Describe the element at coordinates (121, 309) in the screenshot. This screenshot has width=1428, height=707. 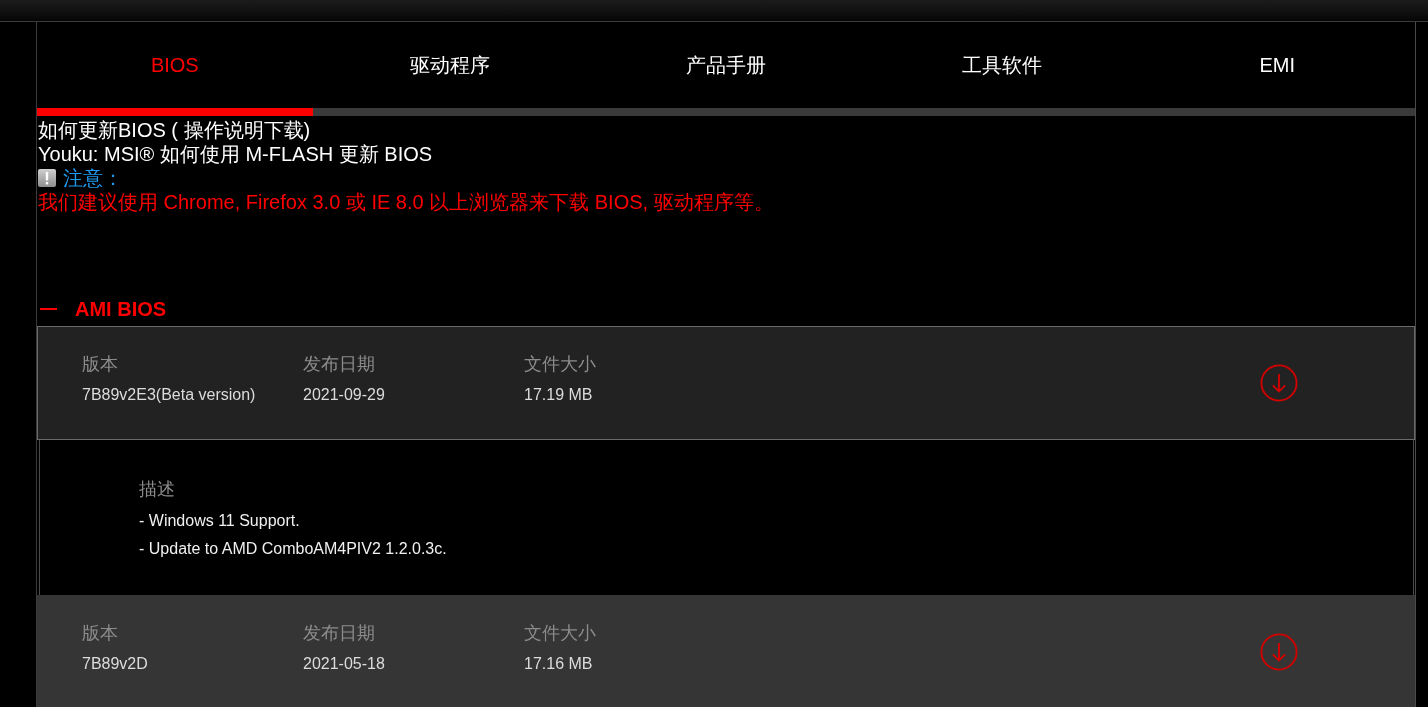
I see `section-title: AMI BIOS` at that location.